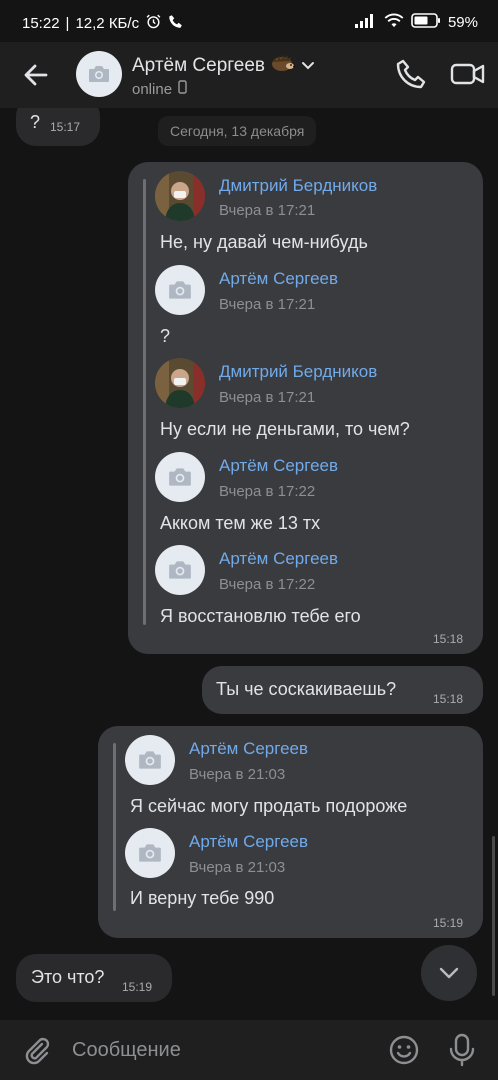 This screenshot has height=1080, width=498. Describe the element at coordinates (199, 65) in the screenshot. I see `contact-name: Артём Сергеев` at that location.